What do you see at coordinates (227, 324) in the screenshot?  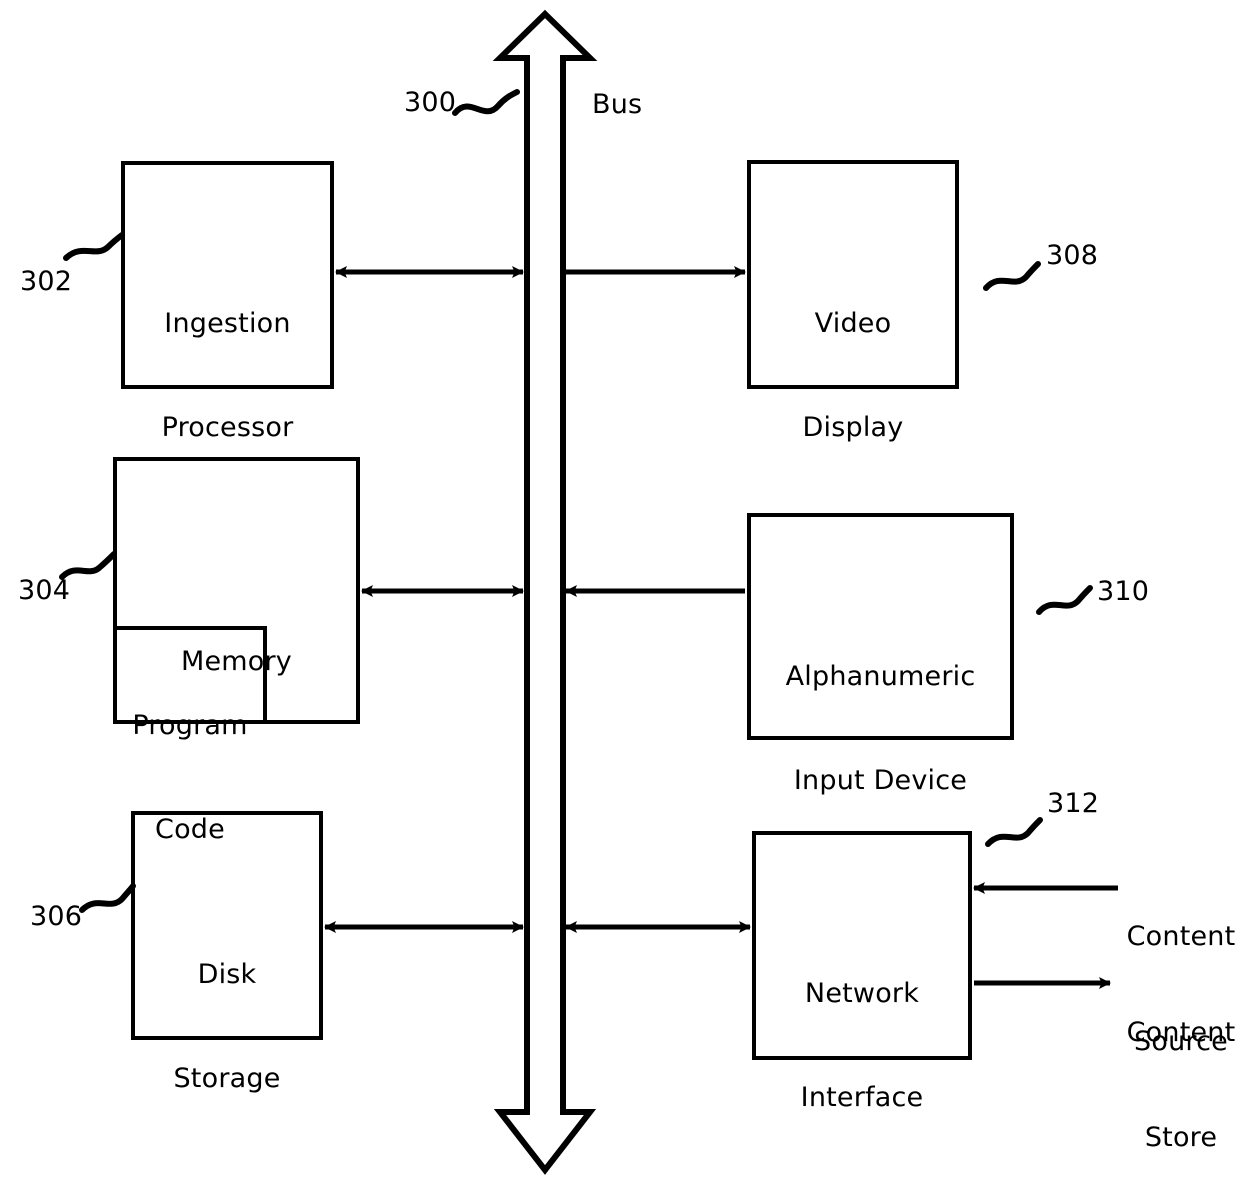 I see `ingestion-processor-label-line1: Ingestion` at bounding box center [227, 324].